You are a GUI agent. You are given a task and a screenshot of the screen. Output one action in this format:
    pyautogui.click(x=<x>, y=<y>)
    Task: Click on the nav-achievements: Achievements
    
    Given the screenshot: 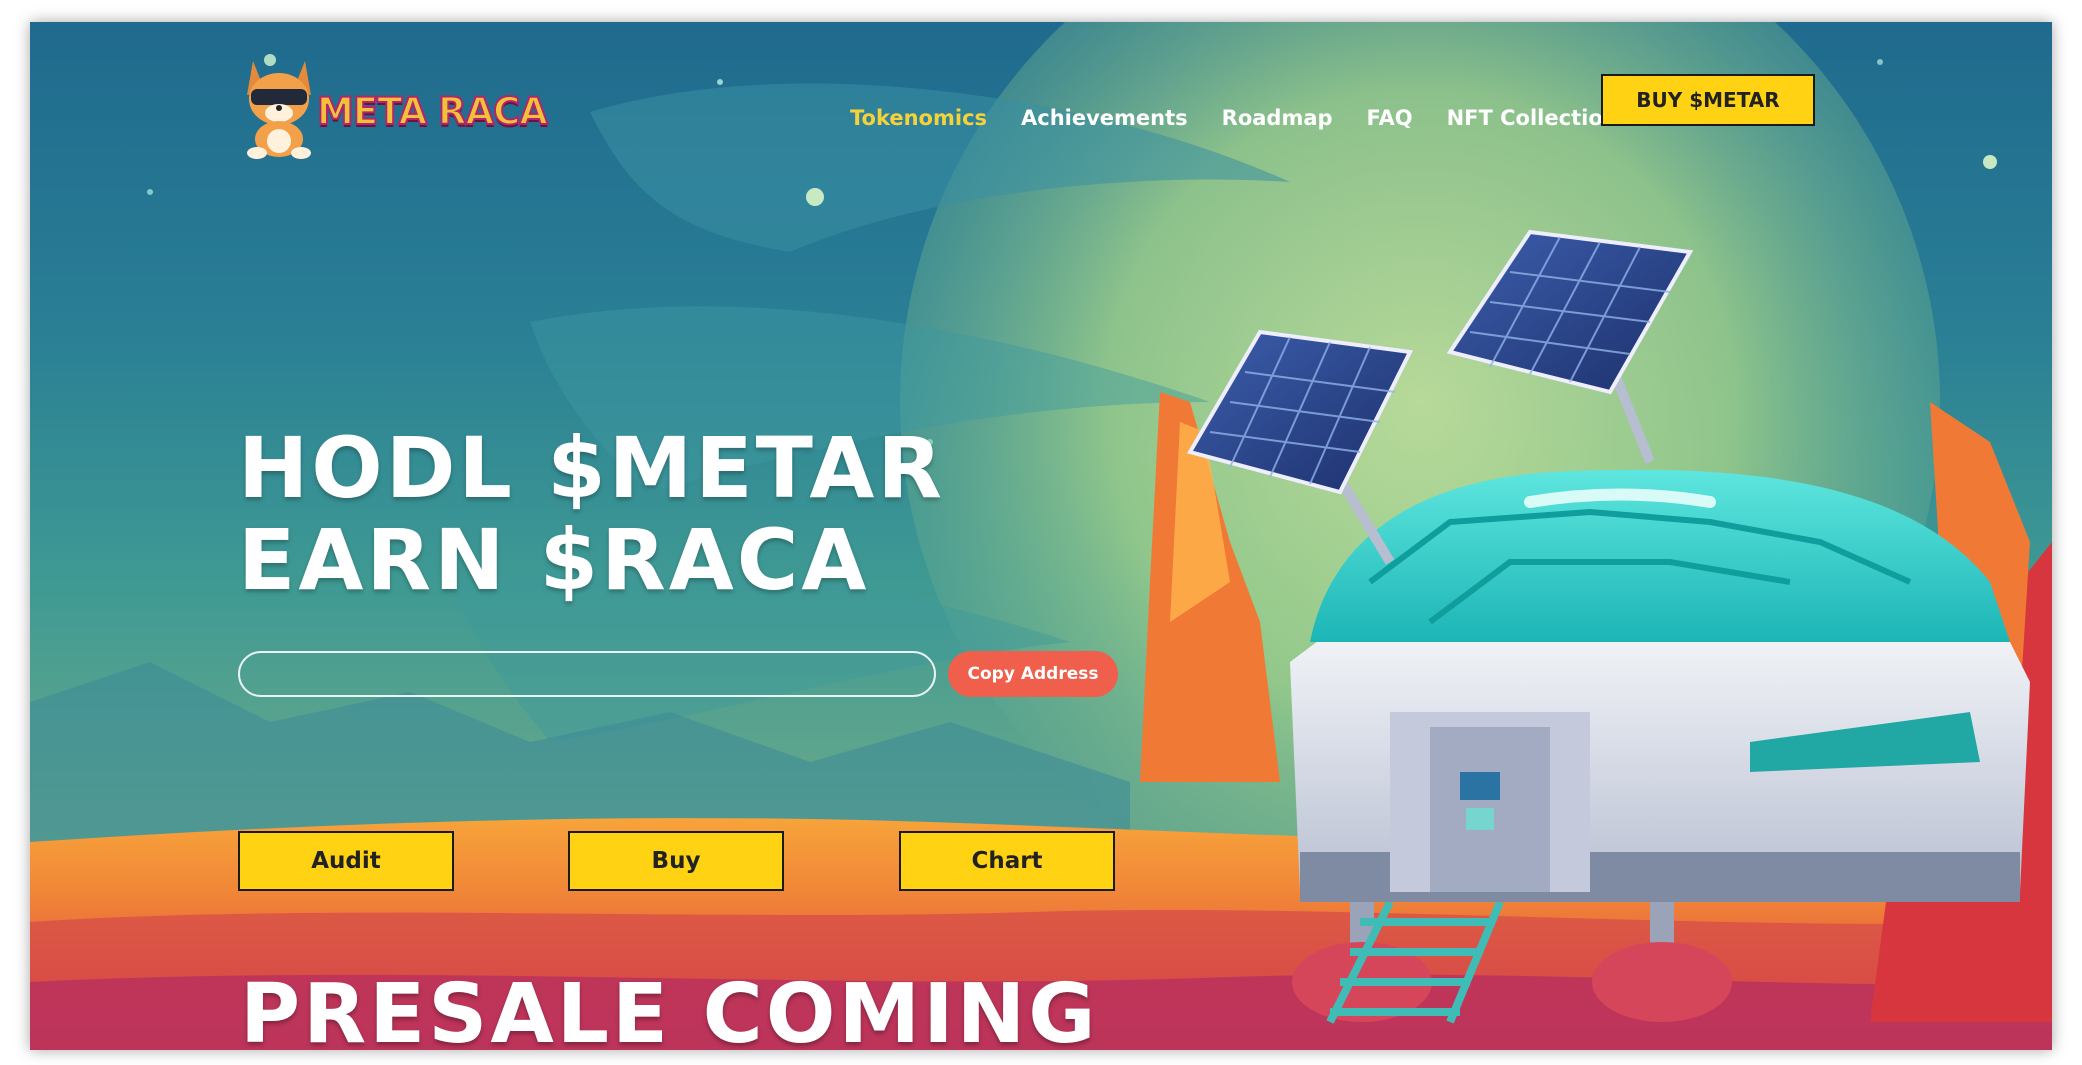 What is the action you would take?
    pyautogui.click(x=1104, y=118)
    